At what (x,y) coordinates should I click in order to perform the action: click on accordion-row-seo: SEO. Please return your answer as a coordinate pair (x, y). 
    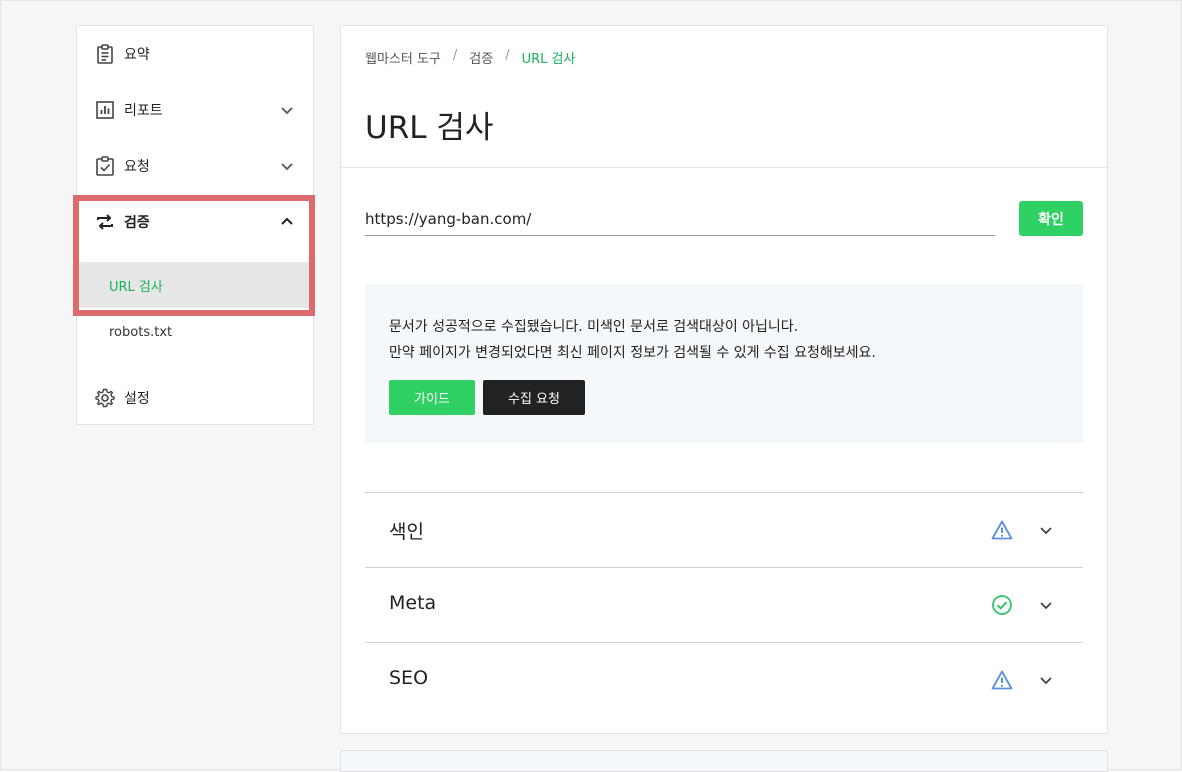
    Looking at the image, I should click on (724, 679).